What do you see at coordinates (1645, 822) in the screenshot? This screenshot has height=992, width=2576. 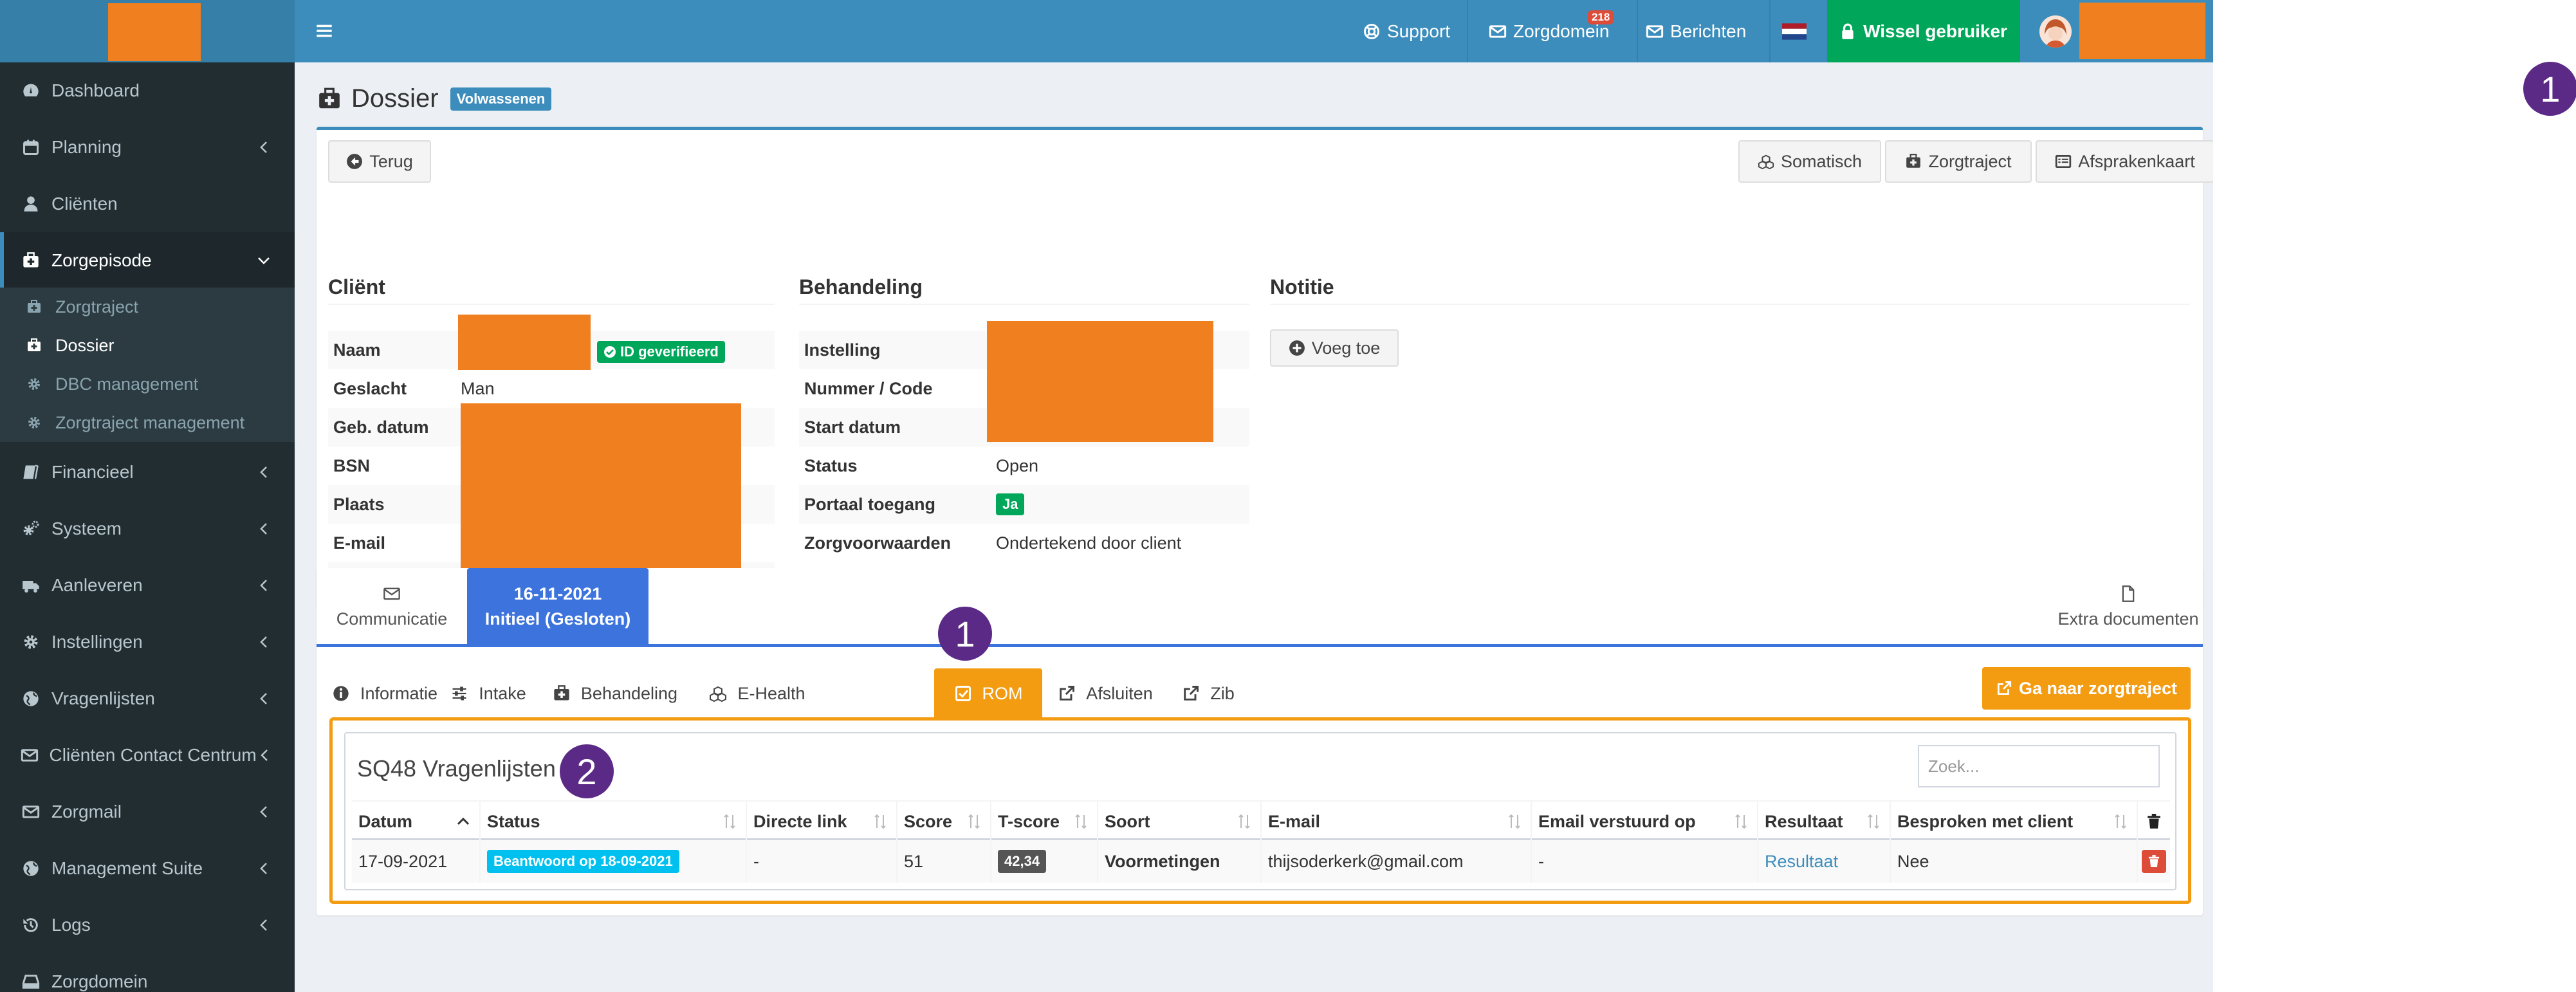 I see `column-header-email-verstuurd: Email verstuurd op` at bounding box center [1645, 822].